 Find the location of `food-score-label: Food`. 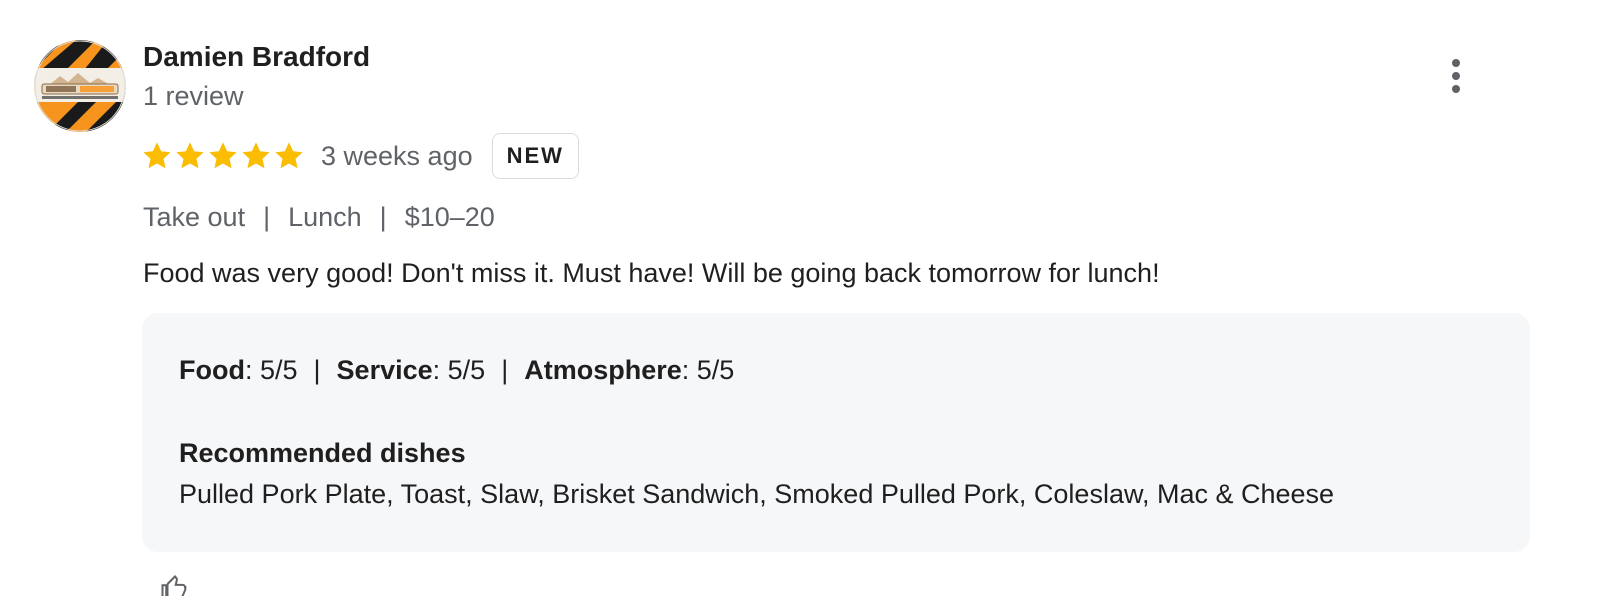

food-score-label: Food is located at coordinates (212, 370).